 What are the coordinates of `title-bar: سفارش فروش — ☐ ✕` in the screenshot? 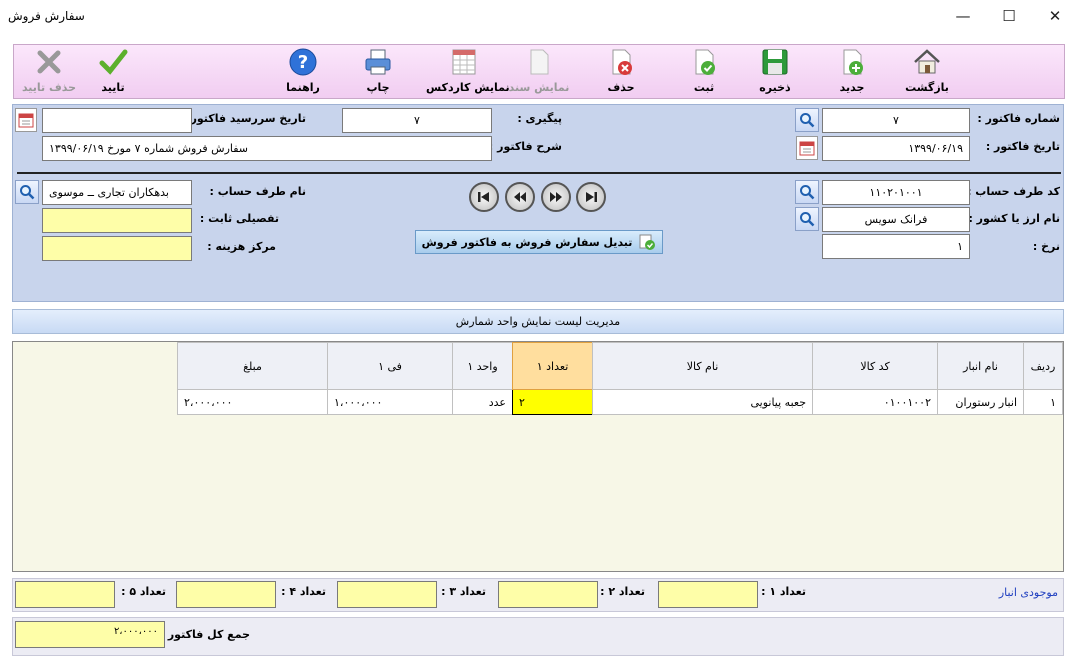 It's located at (538, 16).